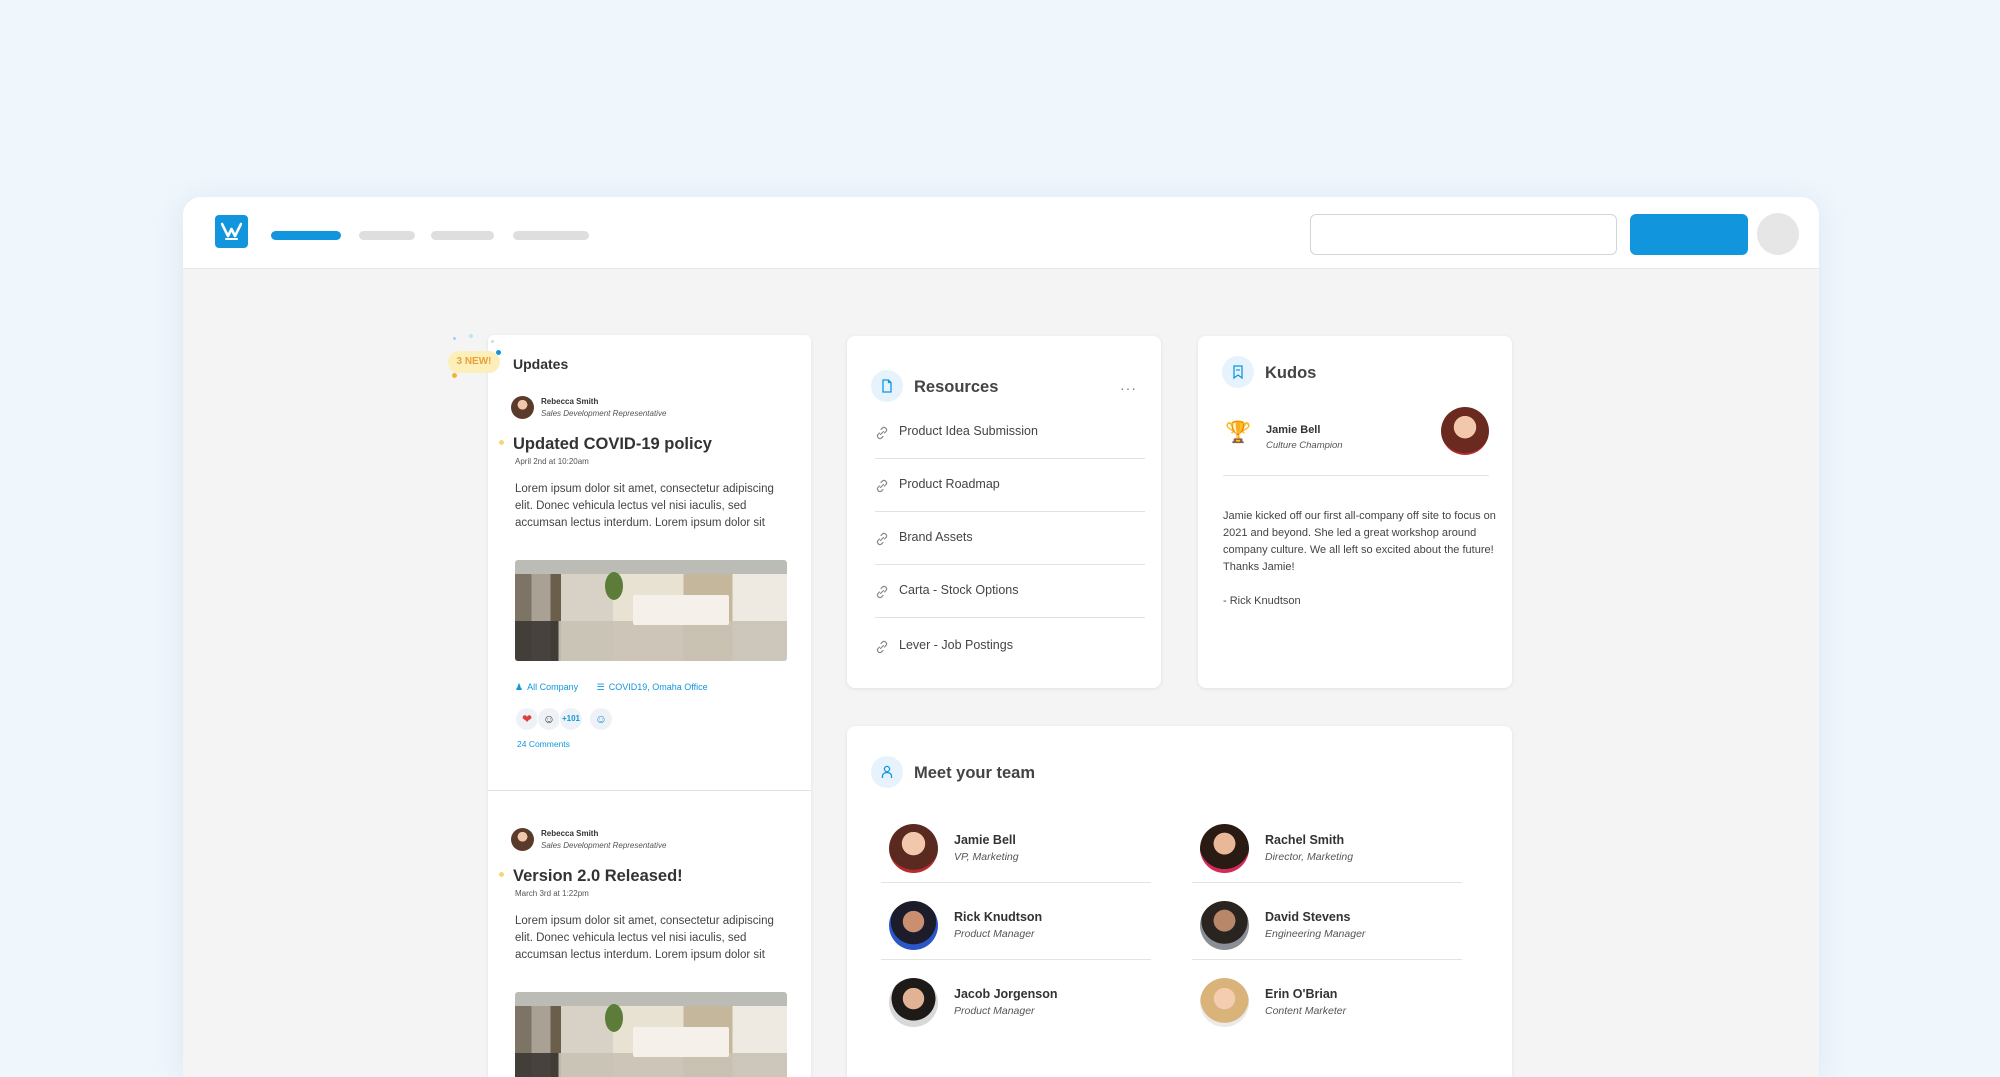 Image resolution: width=2000 pixels, height=1077 pixels. What do you see at coordinates (1689, 234) in the screenshot?
I see `primary-action-button` at bounding box center [1689, 234].